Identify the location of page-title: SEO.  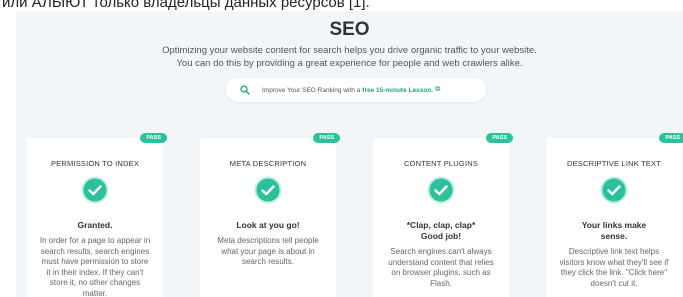
(349, 29).